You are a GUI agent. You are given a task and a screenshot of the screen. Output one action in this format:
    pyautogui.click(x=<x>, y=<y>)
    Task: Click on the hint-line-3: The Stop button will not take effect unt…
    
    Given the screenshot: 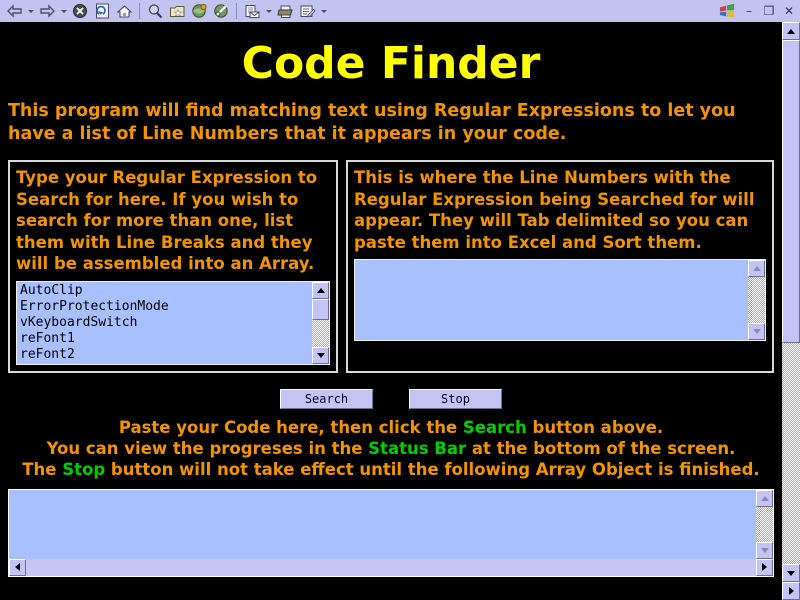 What is the action you would take?
    pyautogui.click(x=391, y=469)
    